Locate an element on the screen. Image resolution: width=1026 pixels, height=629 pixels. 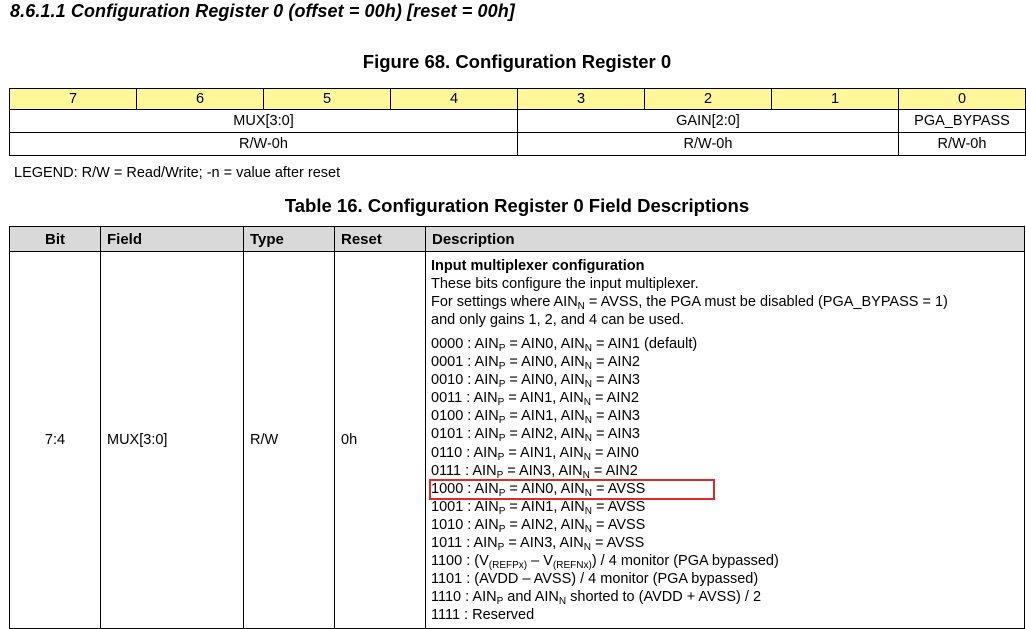
table-header-row: Bit Field Type Reset Description is located at coordinates (517, 239).